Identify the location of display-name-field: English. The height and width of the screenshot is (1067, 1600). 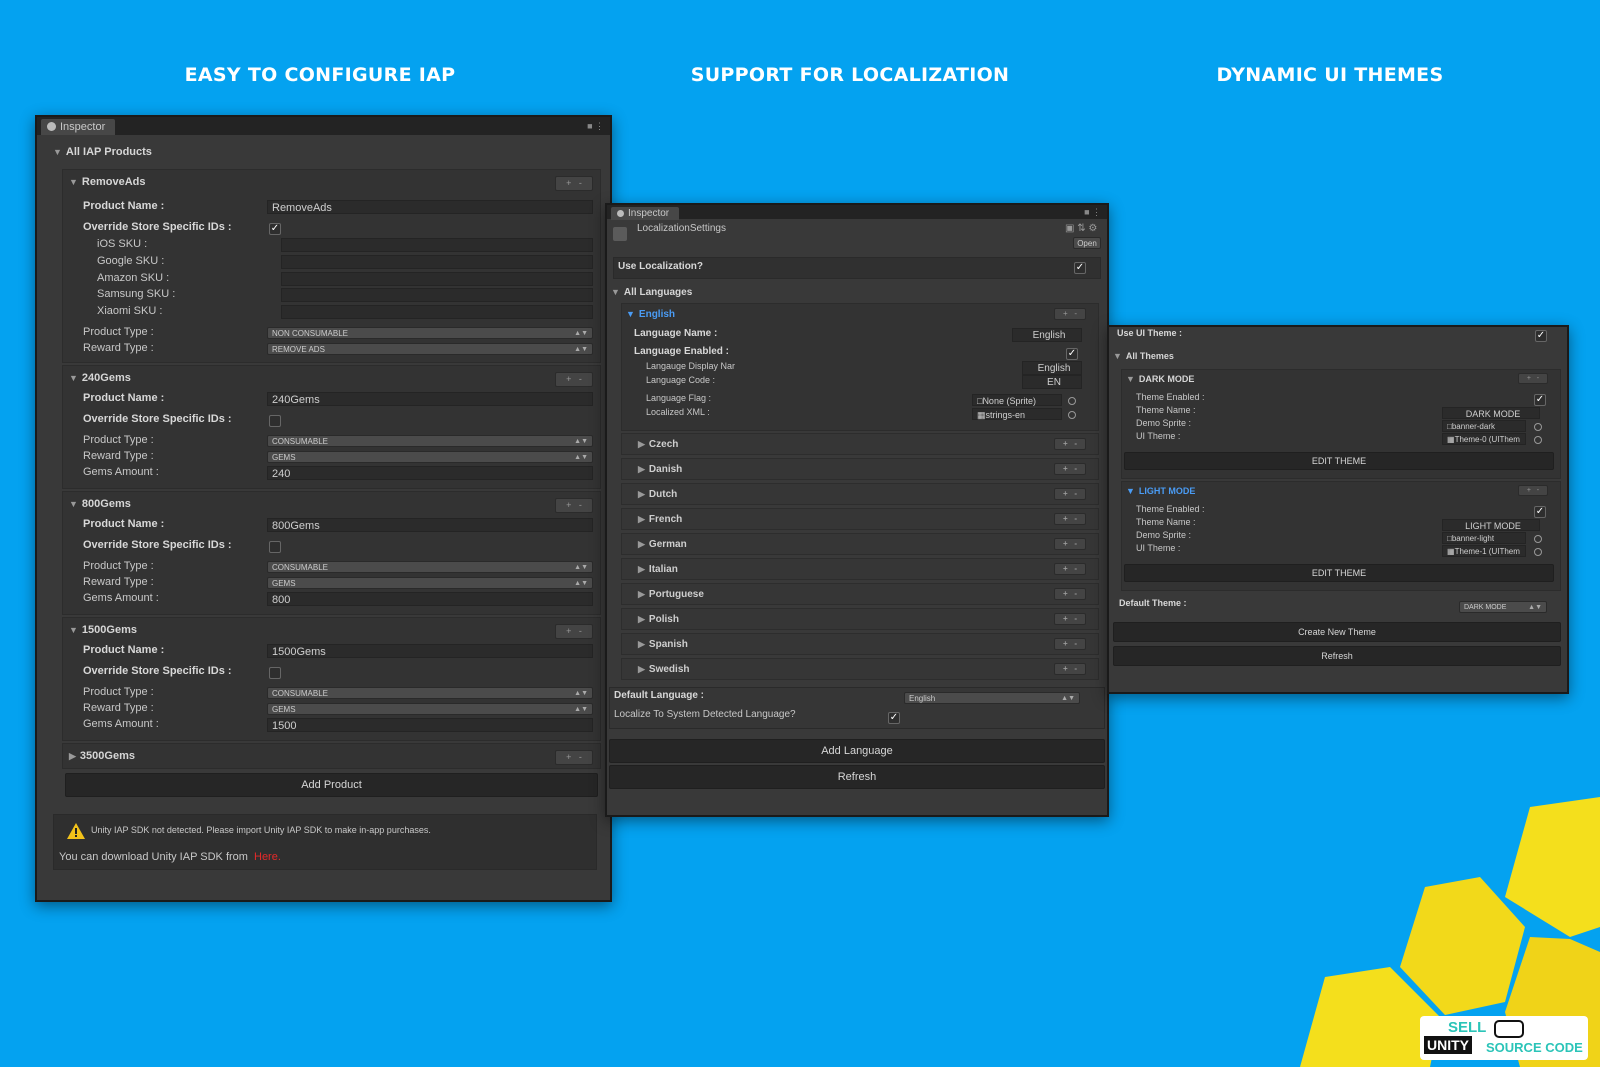
(1052, 368).